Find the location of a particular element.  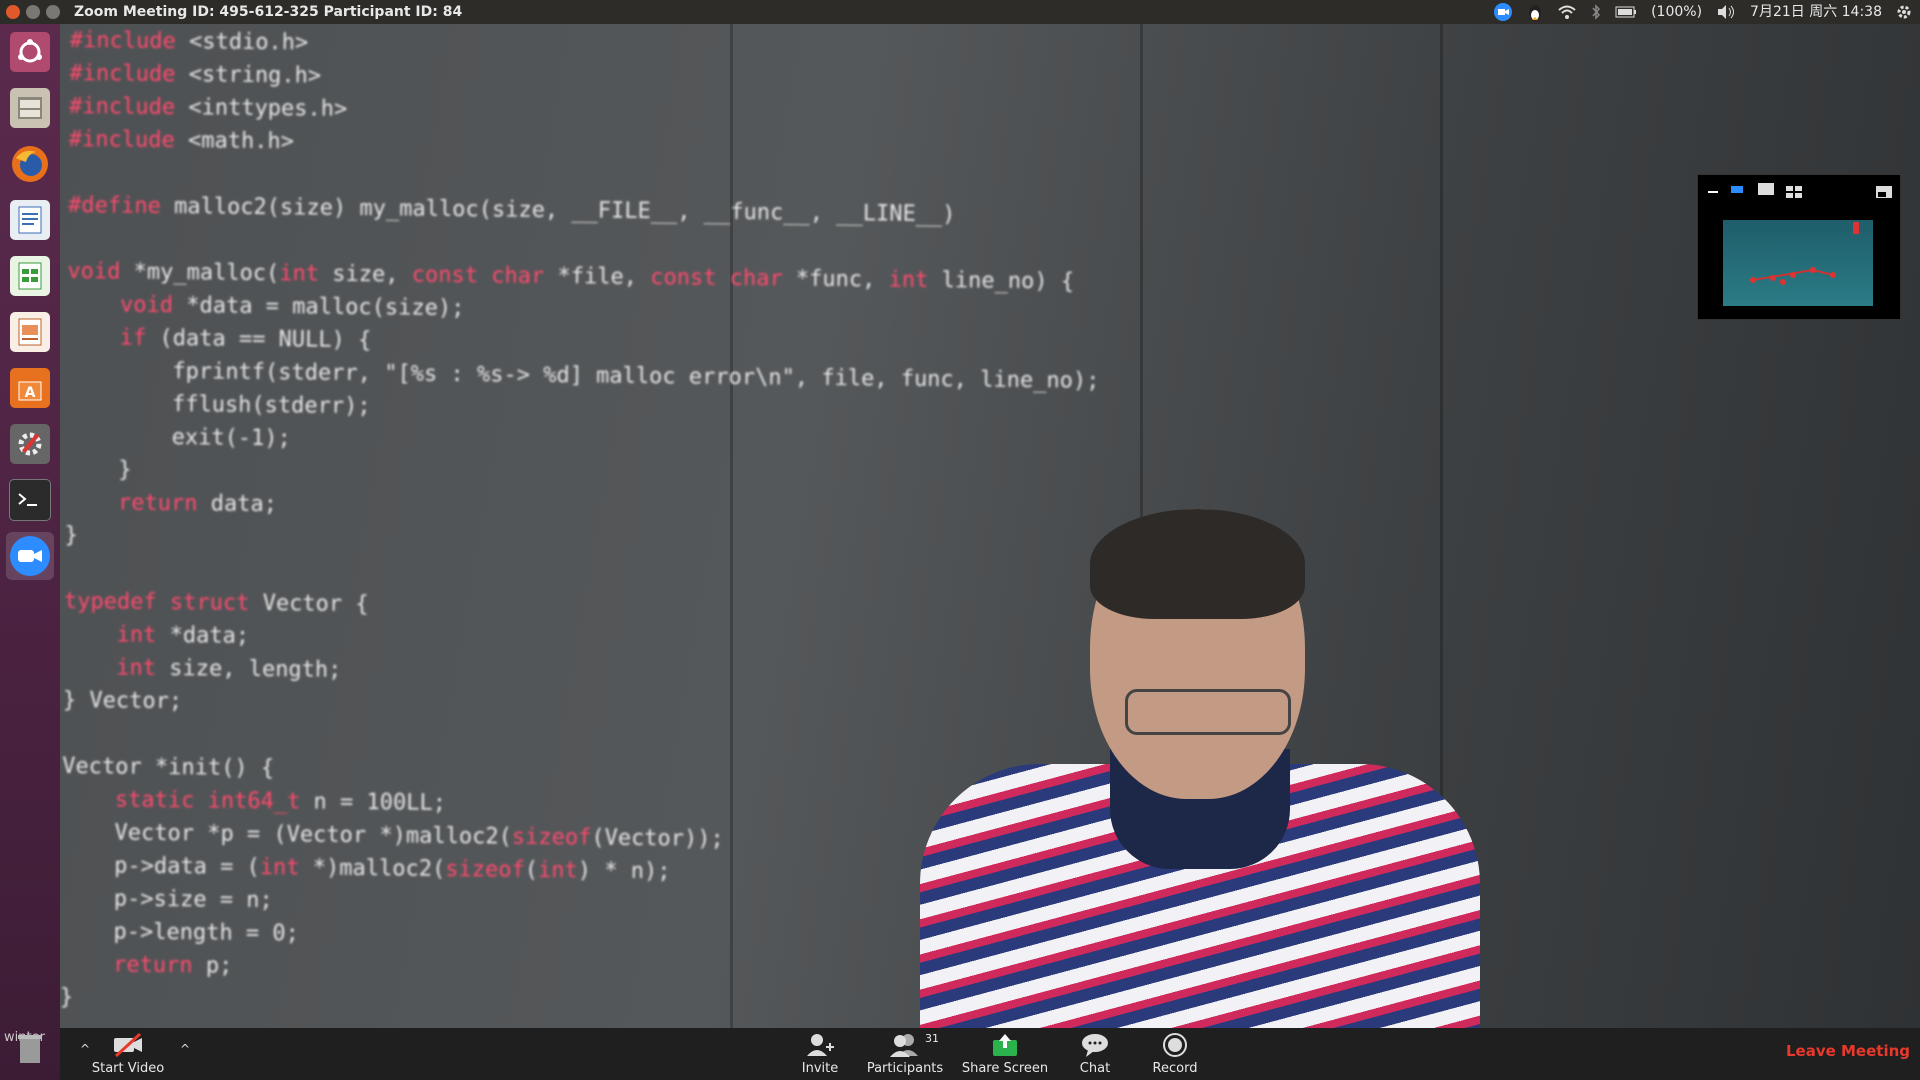

shopping-bag-icon: A is located at coordinates (30, 388).